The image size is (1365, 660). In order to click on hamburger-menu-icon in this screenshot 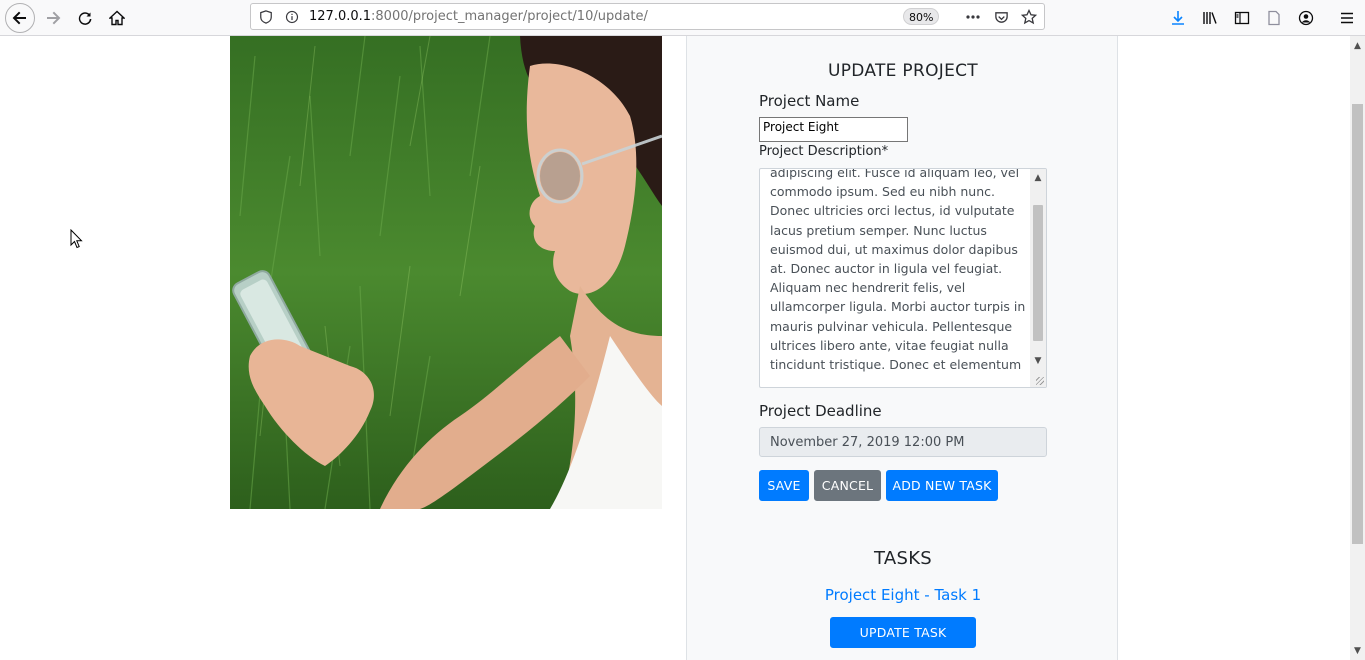, I will do `click(1347, 18)`.